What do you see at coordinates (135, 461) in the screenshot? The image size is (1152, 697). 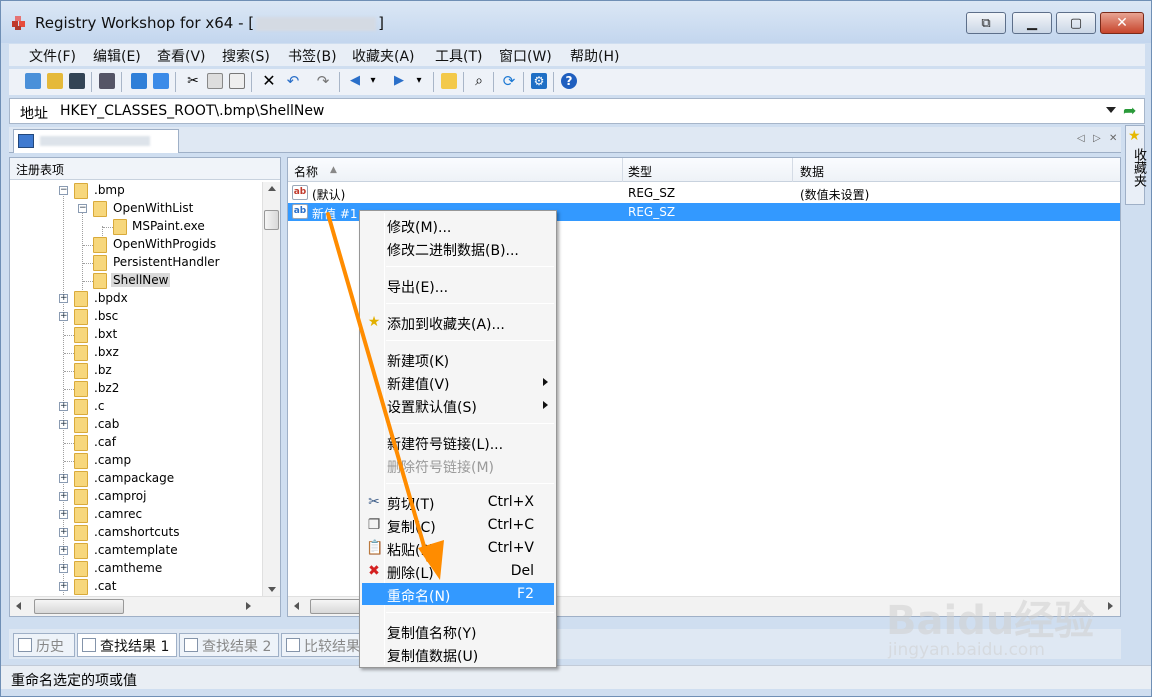 I see `tree-item-camp: .camp` at bounding box center [135, 461].